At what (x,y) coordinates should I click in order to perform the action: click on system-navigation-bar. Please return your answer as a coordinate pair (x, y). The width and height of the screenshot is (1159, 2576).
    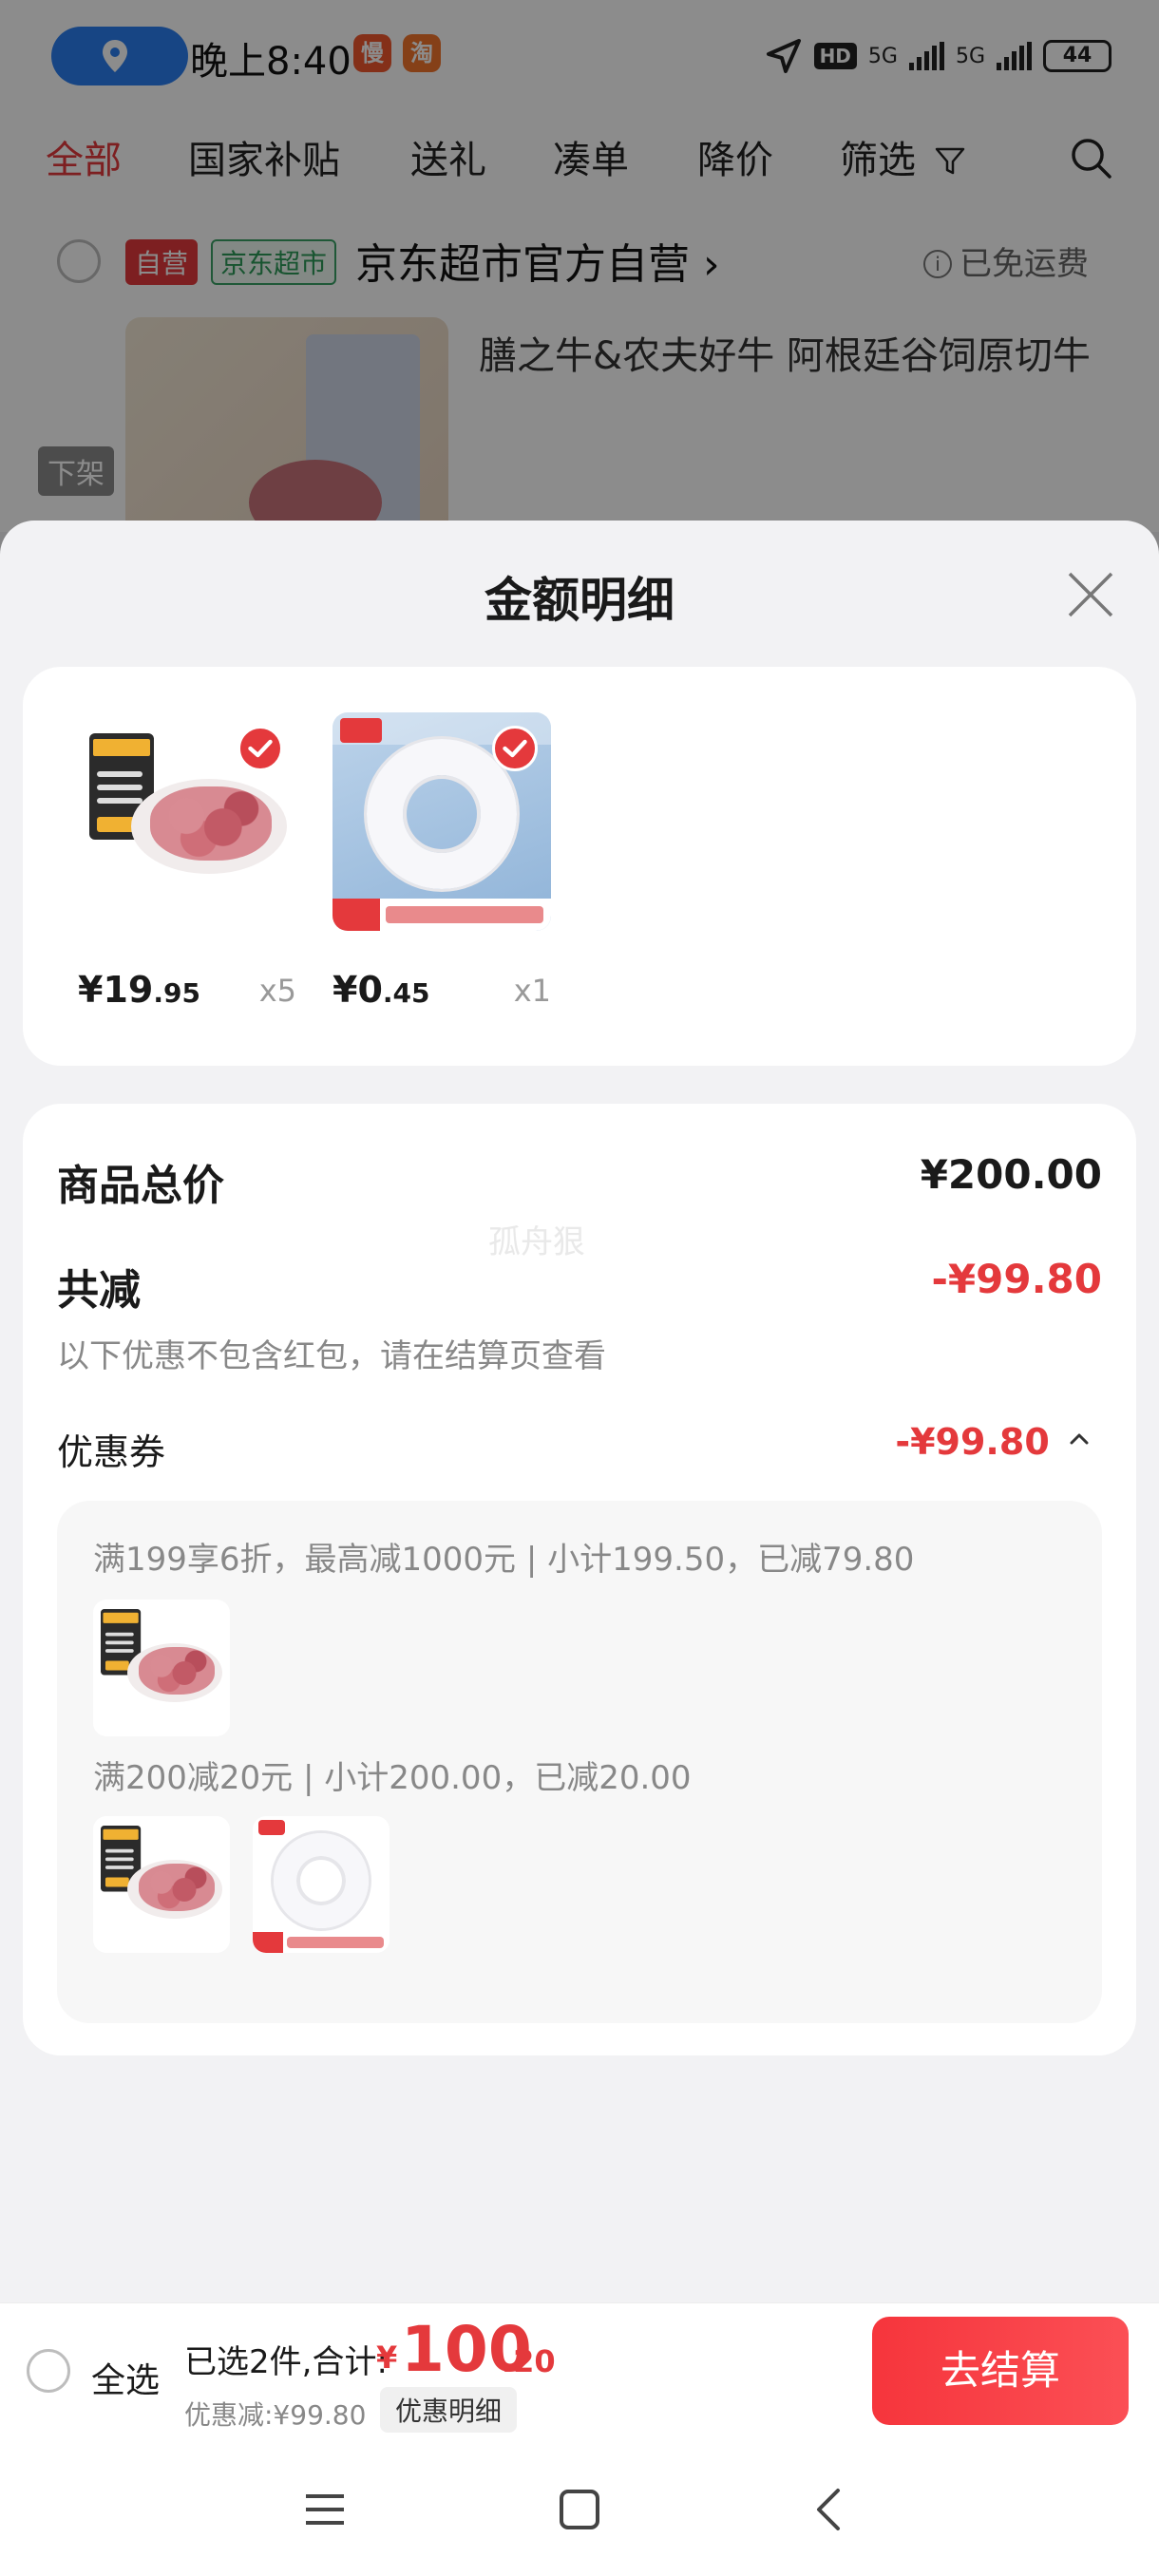
    Looking at the image, I should click on (579, 2509).